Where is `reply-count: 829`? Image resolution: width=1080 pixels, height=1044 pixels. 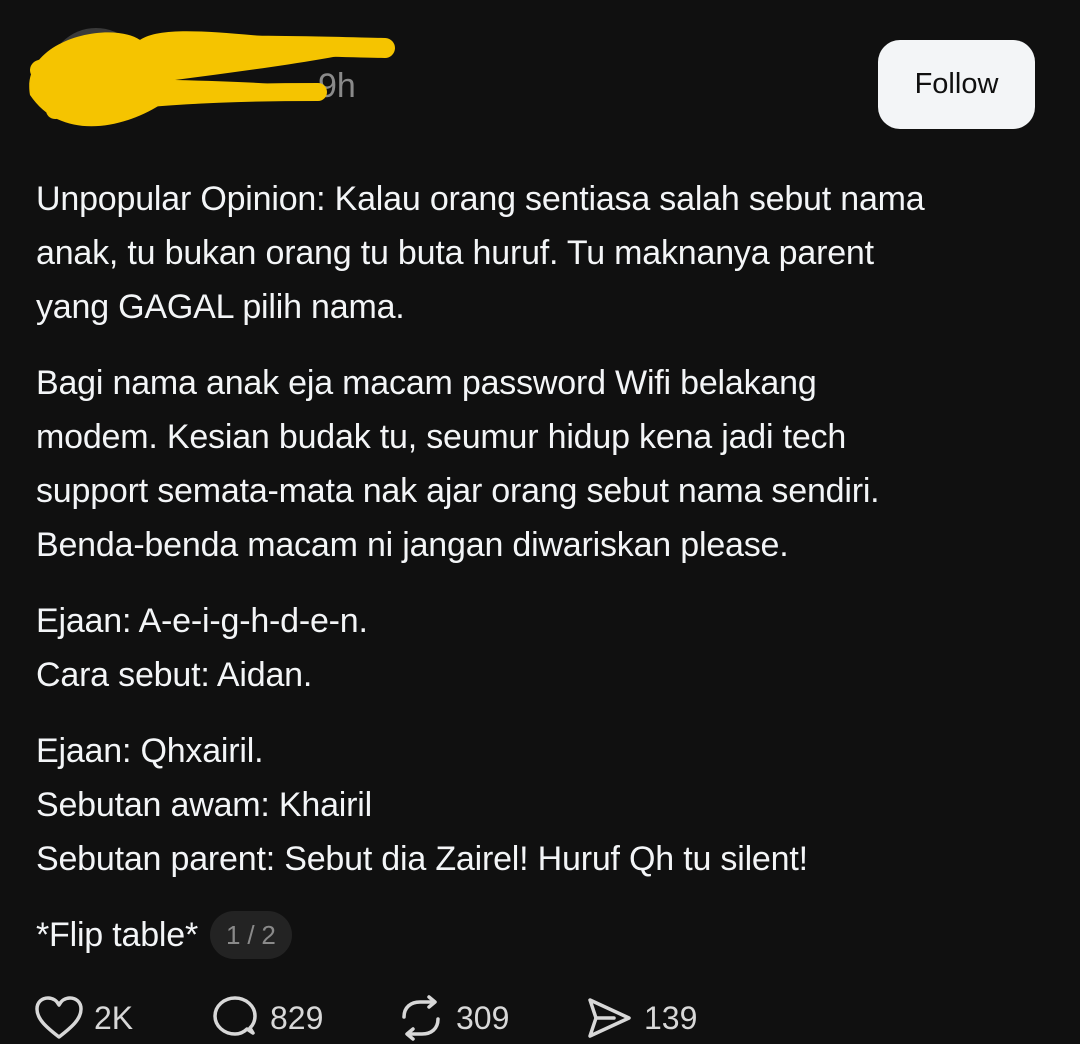
reply-count: 829 is located at coordinates (297, 1017).